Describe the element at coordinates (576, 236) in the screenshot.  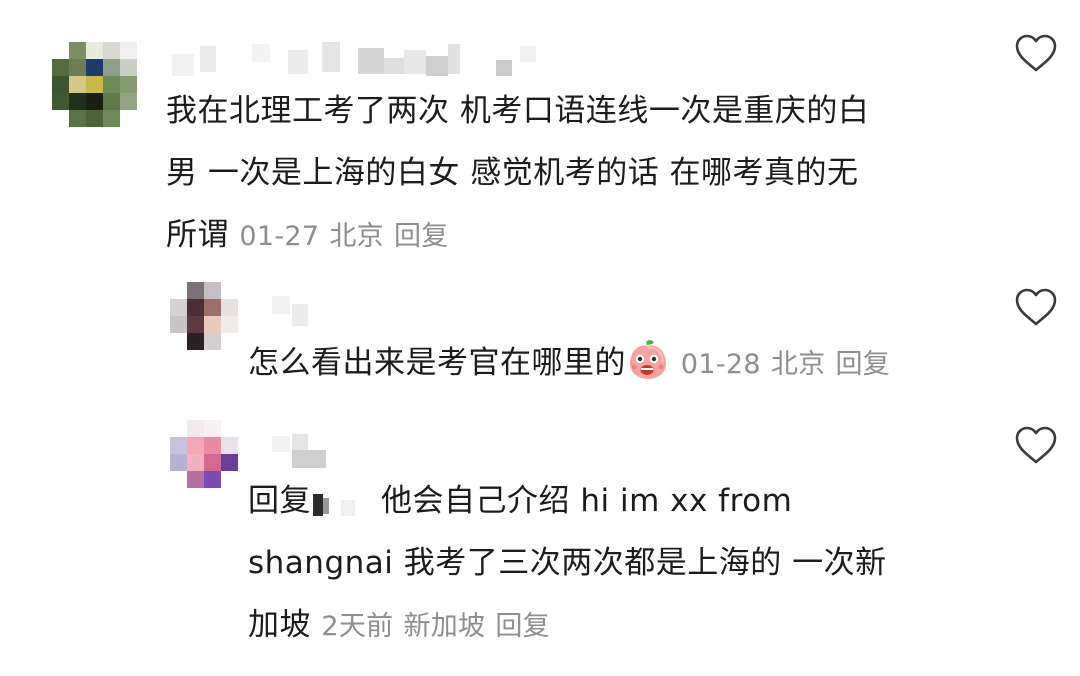
I see `comment-line-with-meta: 所谓 01-27 北京 回复` at that location.